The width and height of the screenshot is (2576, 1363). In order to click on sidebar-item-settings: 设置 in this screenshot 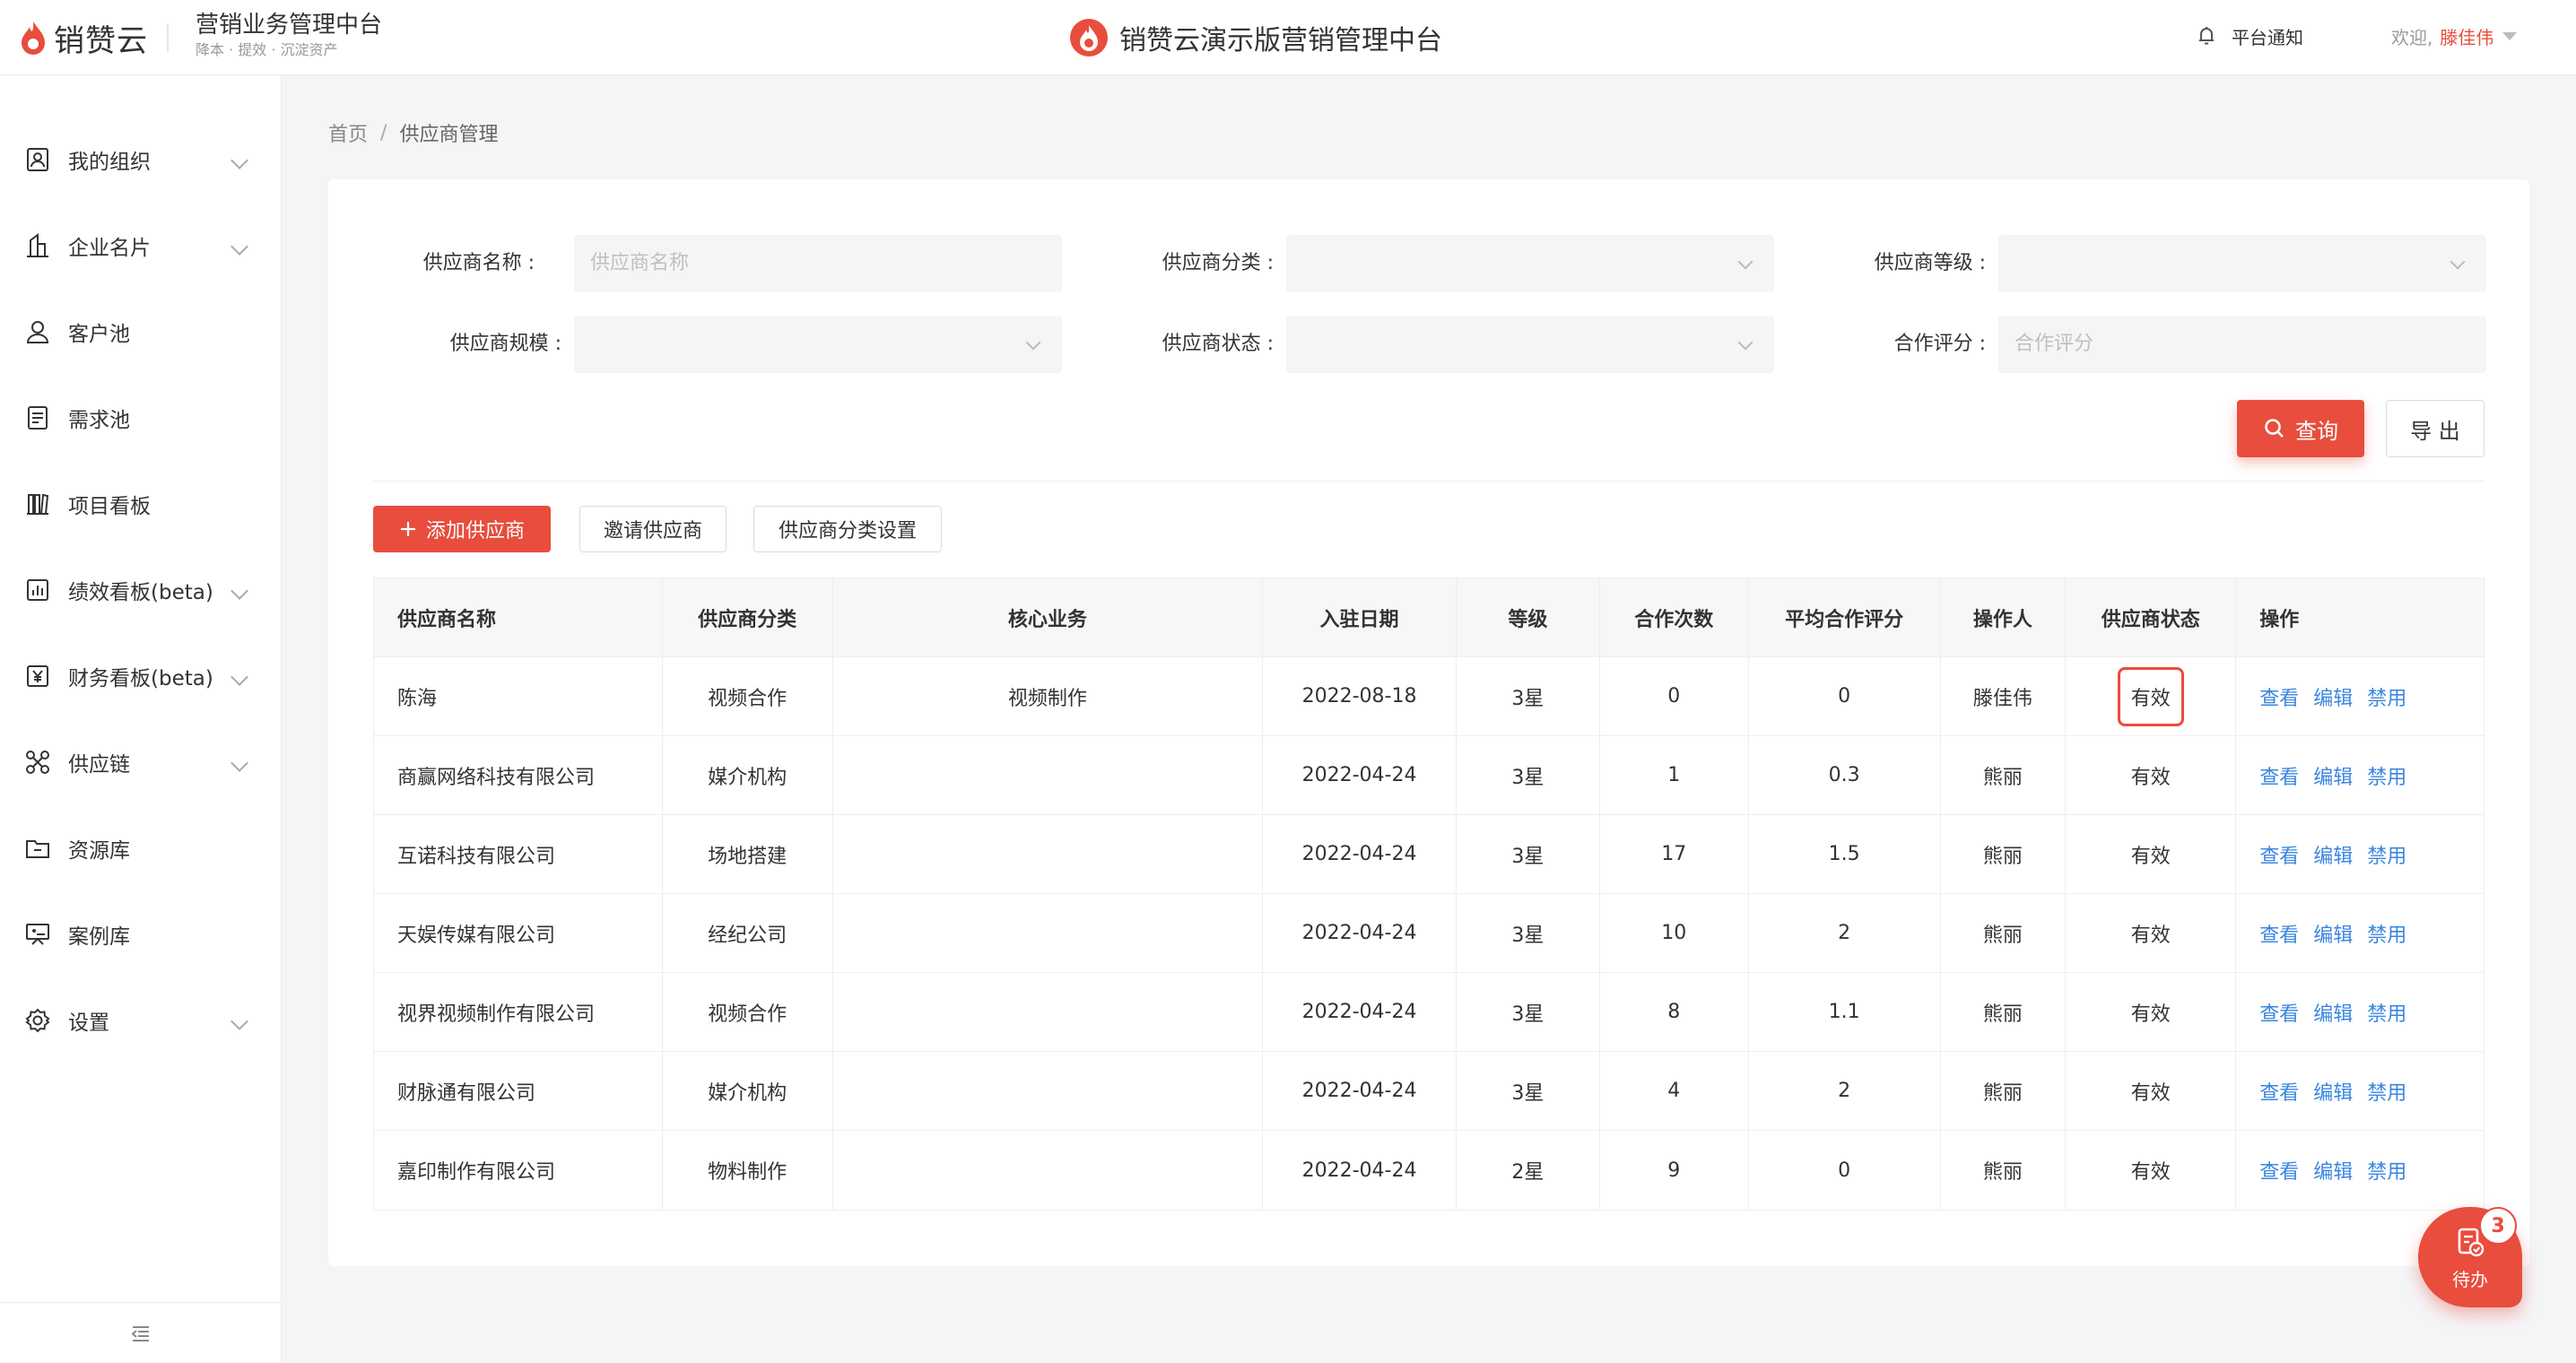, I will do `click(141, 1020)`.